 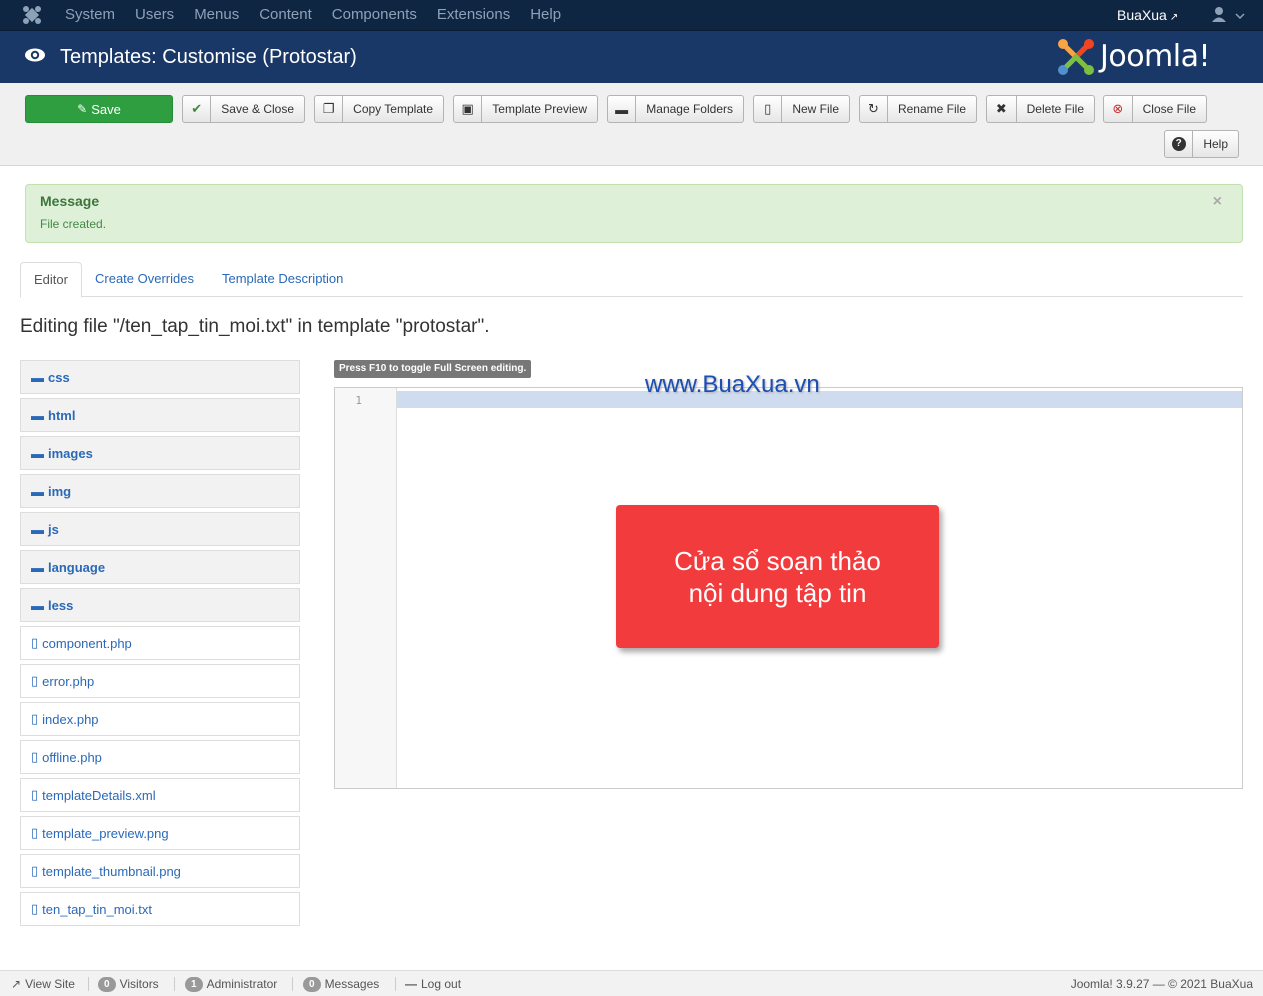 I want to click on logout-link: — Log out, so click(x=433, y=983).